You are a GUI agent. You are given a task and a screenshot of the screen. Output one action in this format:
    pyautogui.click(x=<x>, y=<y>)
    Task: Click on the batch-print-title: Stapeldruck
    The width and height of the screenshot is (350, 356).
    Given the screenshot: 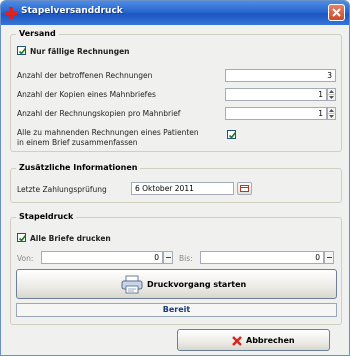 What is the action you would take?
    pyautogui.click(x=46, y=216)
    